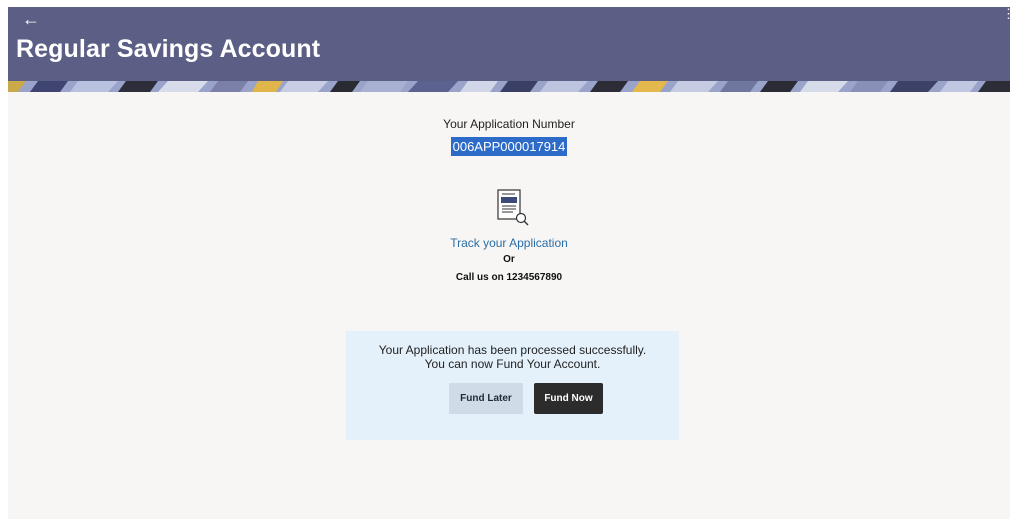  I want to click on page-header: ← ⋮ Regular Savings Account, so click(509, 44).